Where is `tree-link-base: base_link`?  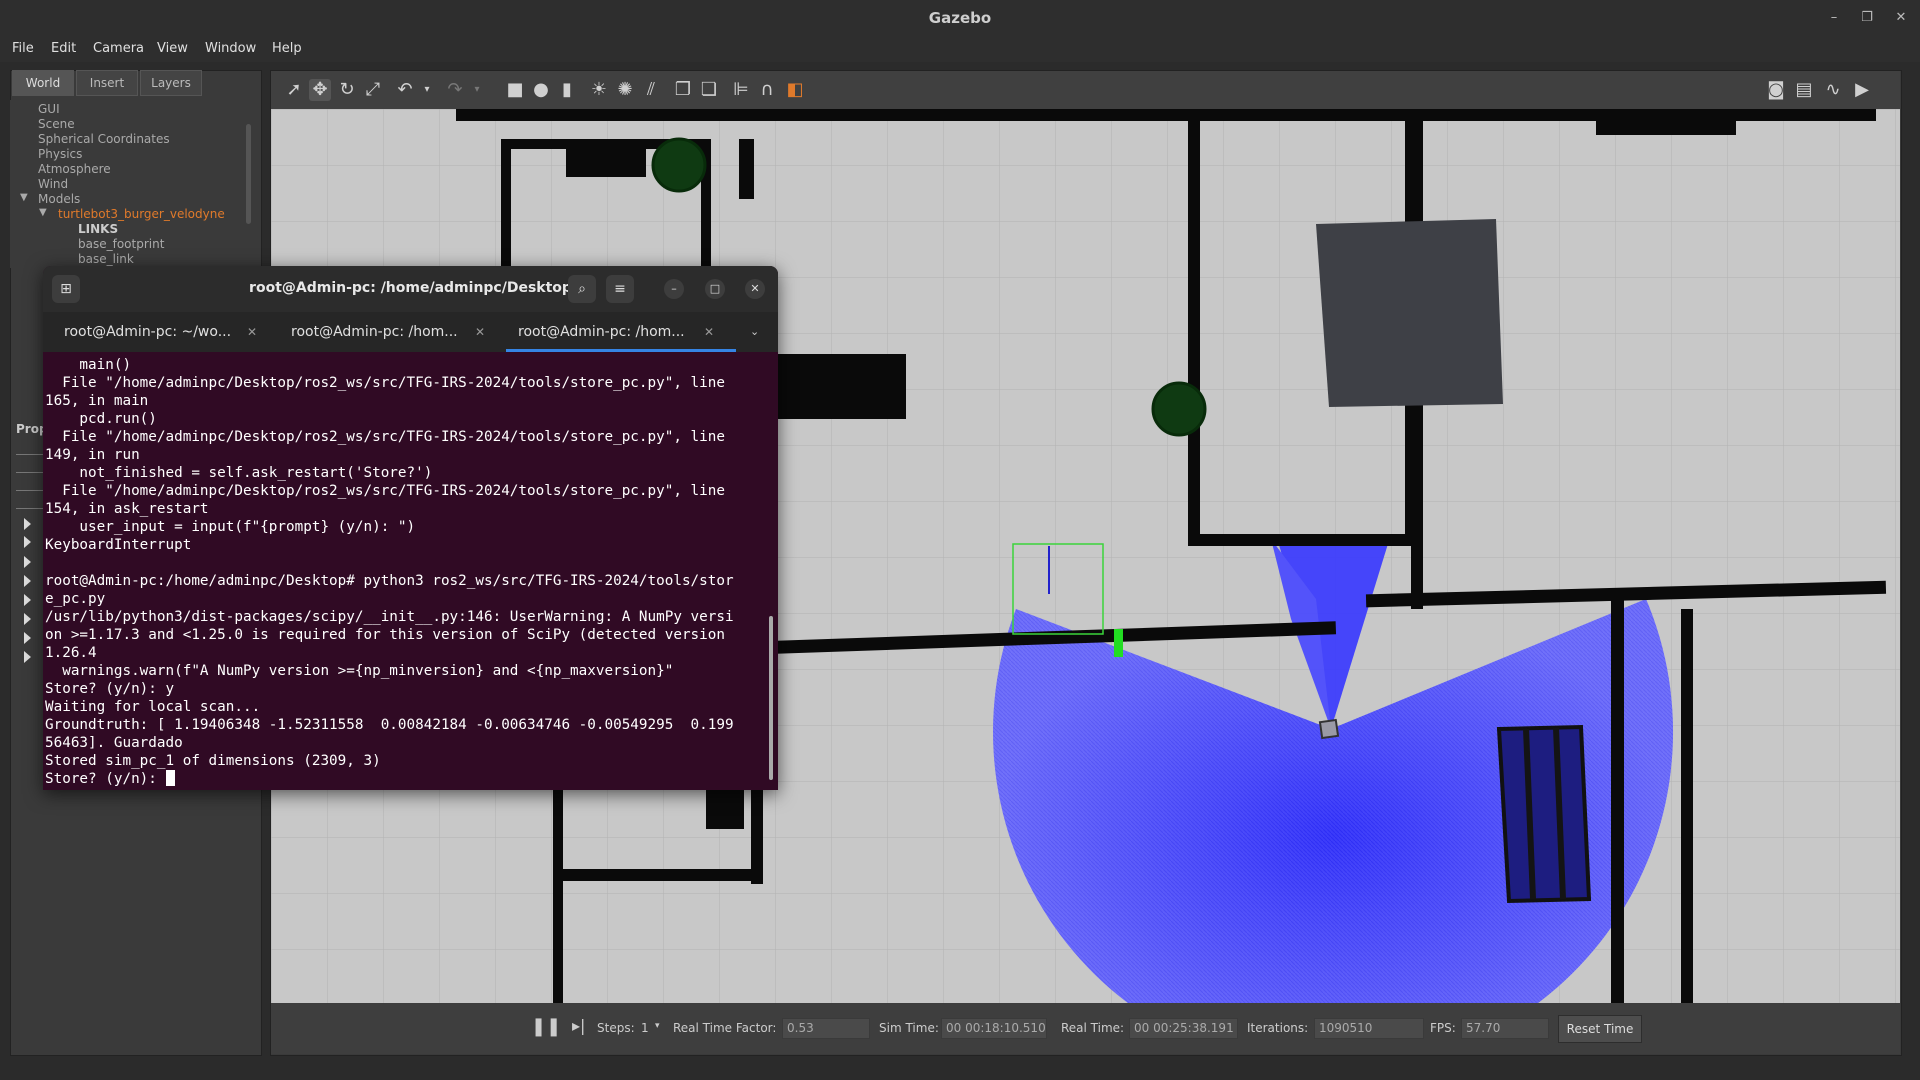 tree-link-base: base_link is located at coordinates (106, 259).